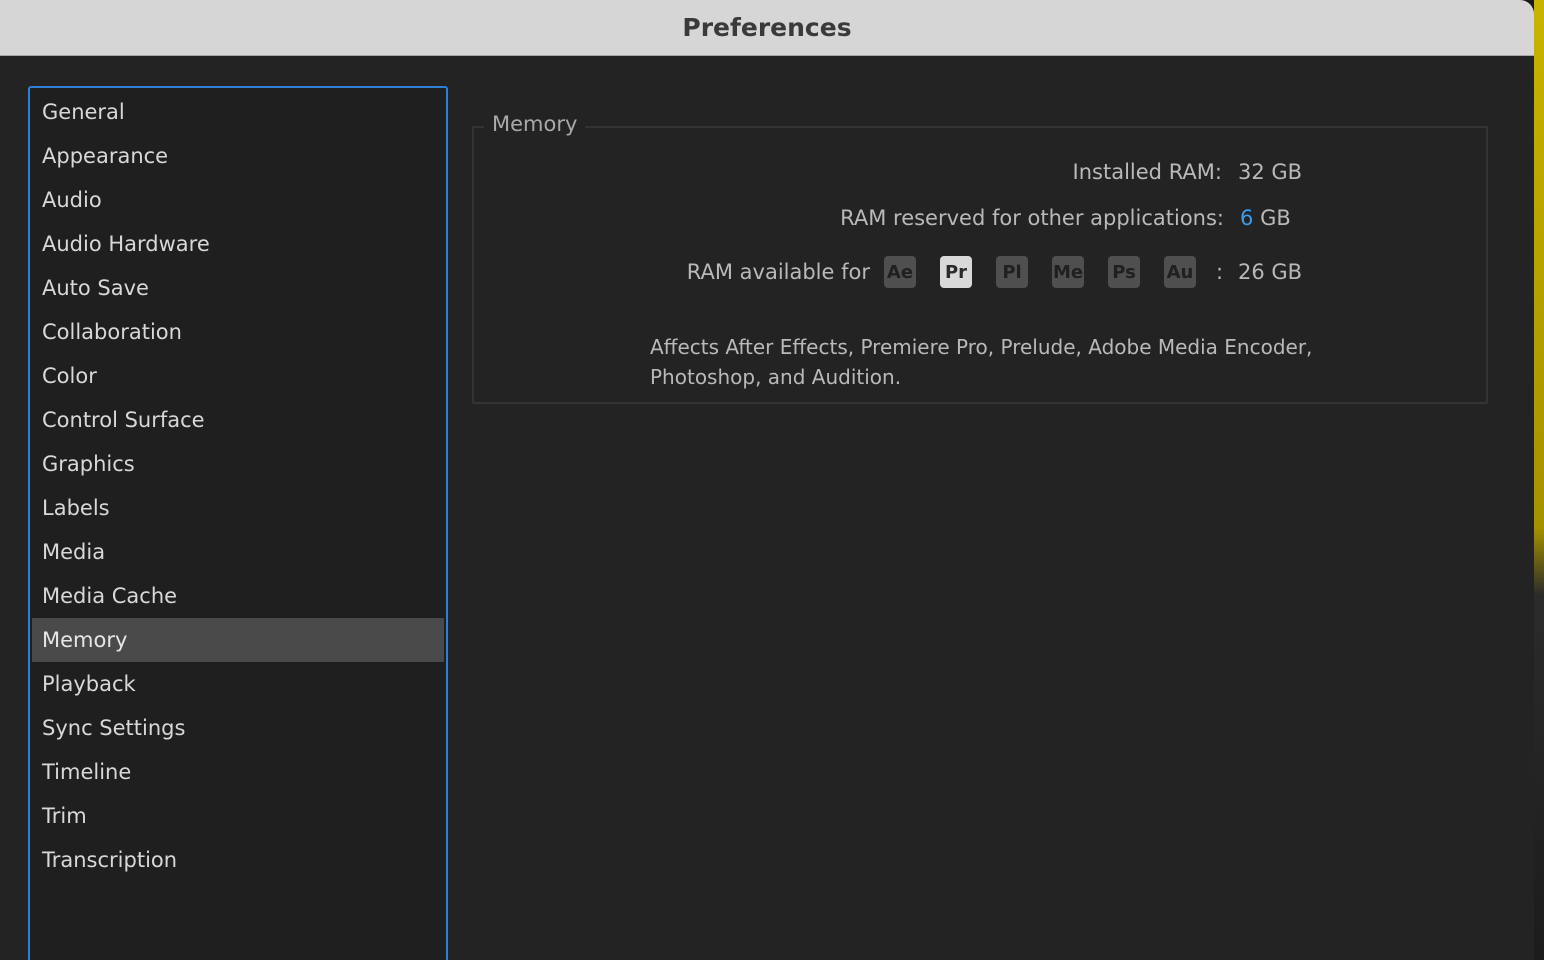 Image resolution: width=1544 pixels, height=960 pixels. I want to click on sidebar-item-memory: Memory, so click(238, 640).